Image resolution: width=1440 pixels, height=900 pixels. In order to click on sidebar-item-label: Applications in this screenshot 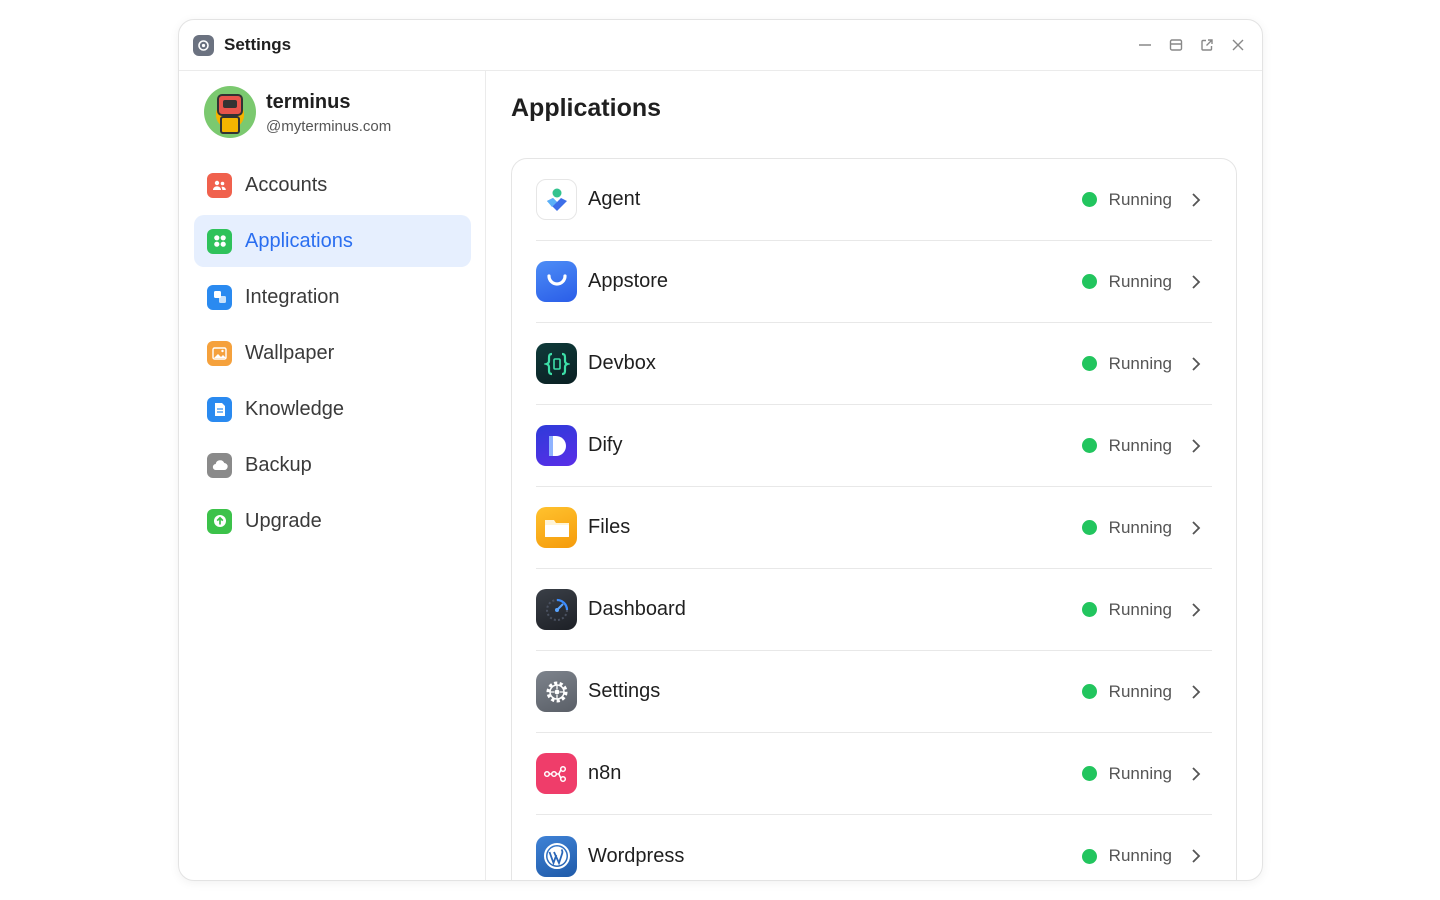, I will do `click(299, 240)`.